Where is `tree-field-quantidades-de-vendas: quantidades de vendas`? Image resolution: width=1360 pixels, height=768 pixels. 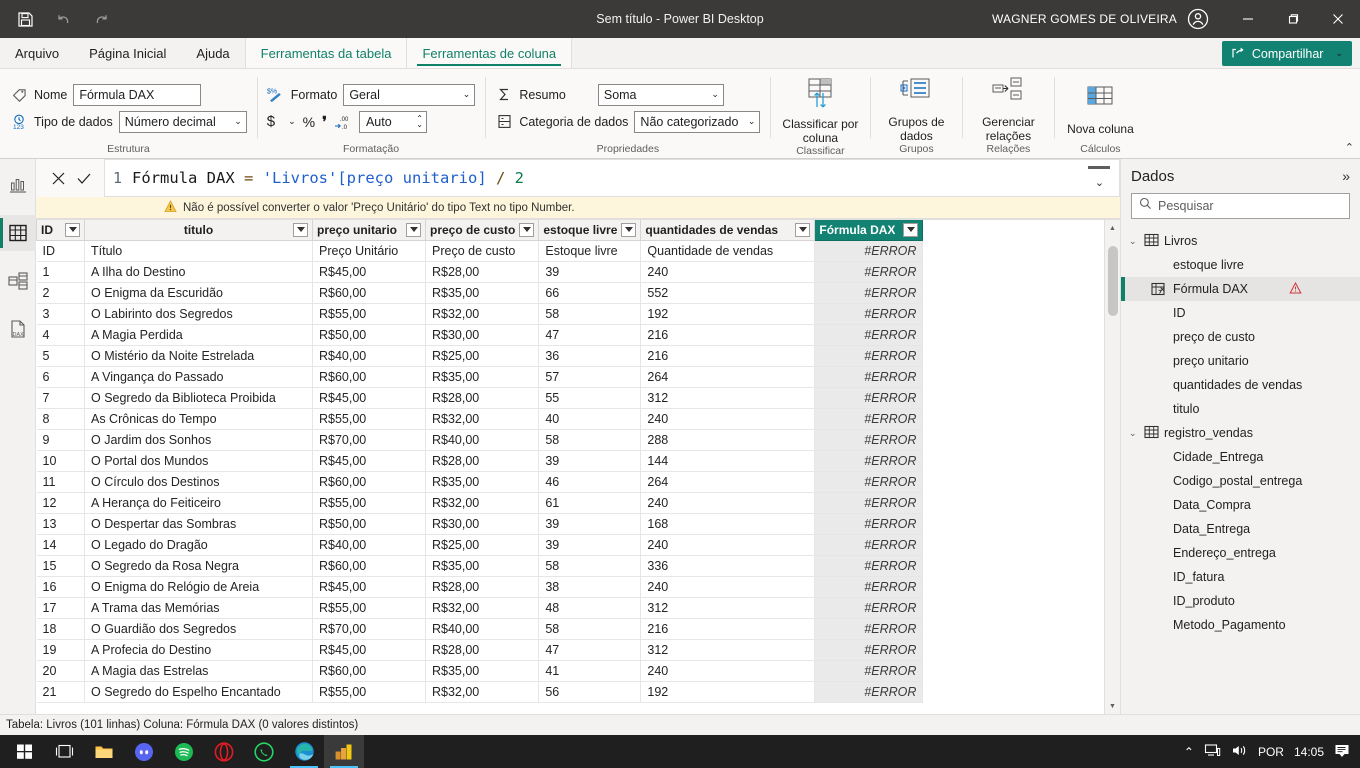
tree-field-quantidades-de-vendas: quantidades de vendas is located at coordinates (1240, 385).